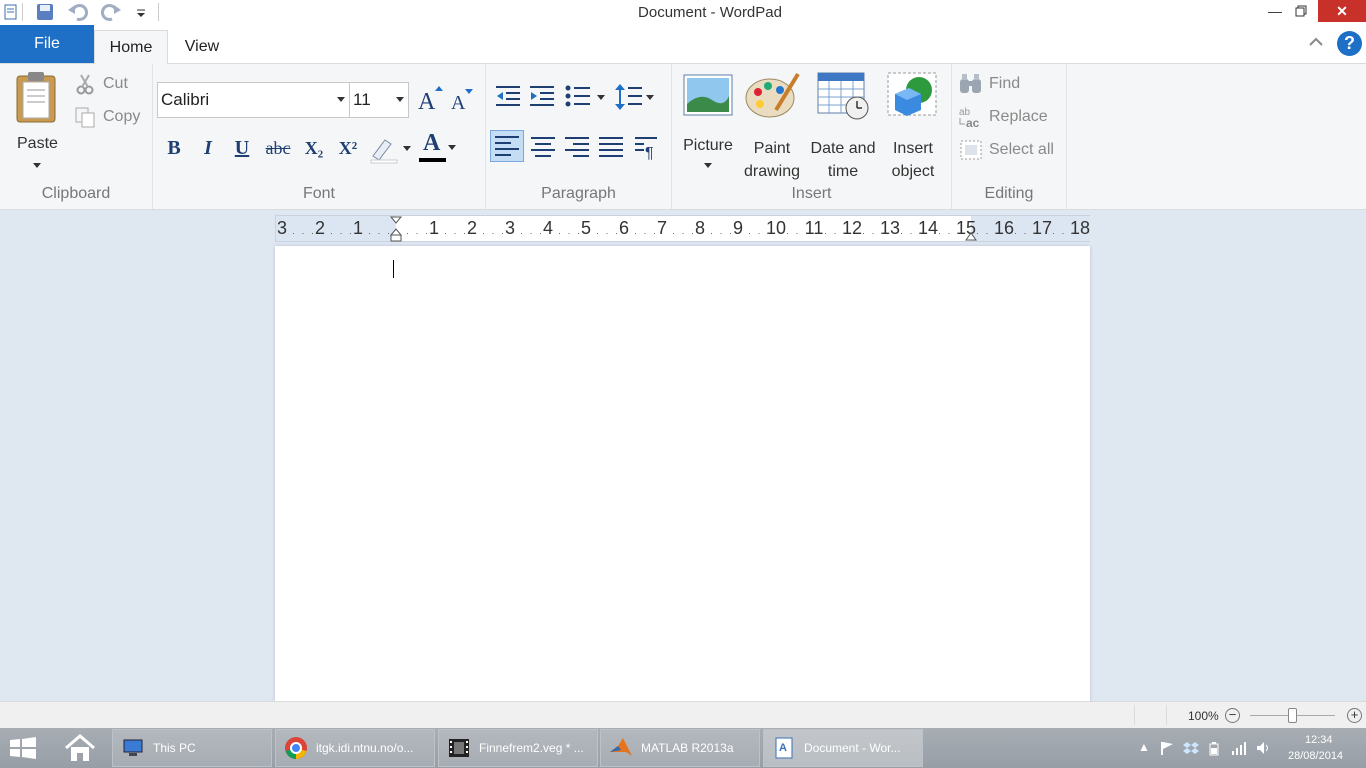 The width and height of the screenshot is (1366, 768). I want to click on restore-button, so click(1301, 11).